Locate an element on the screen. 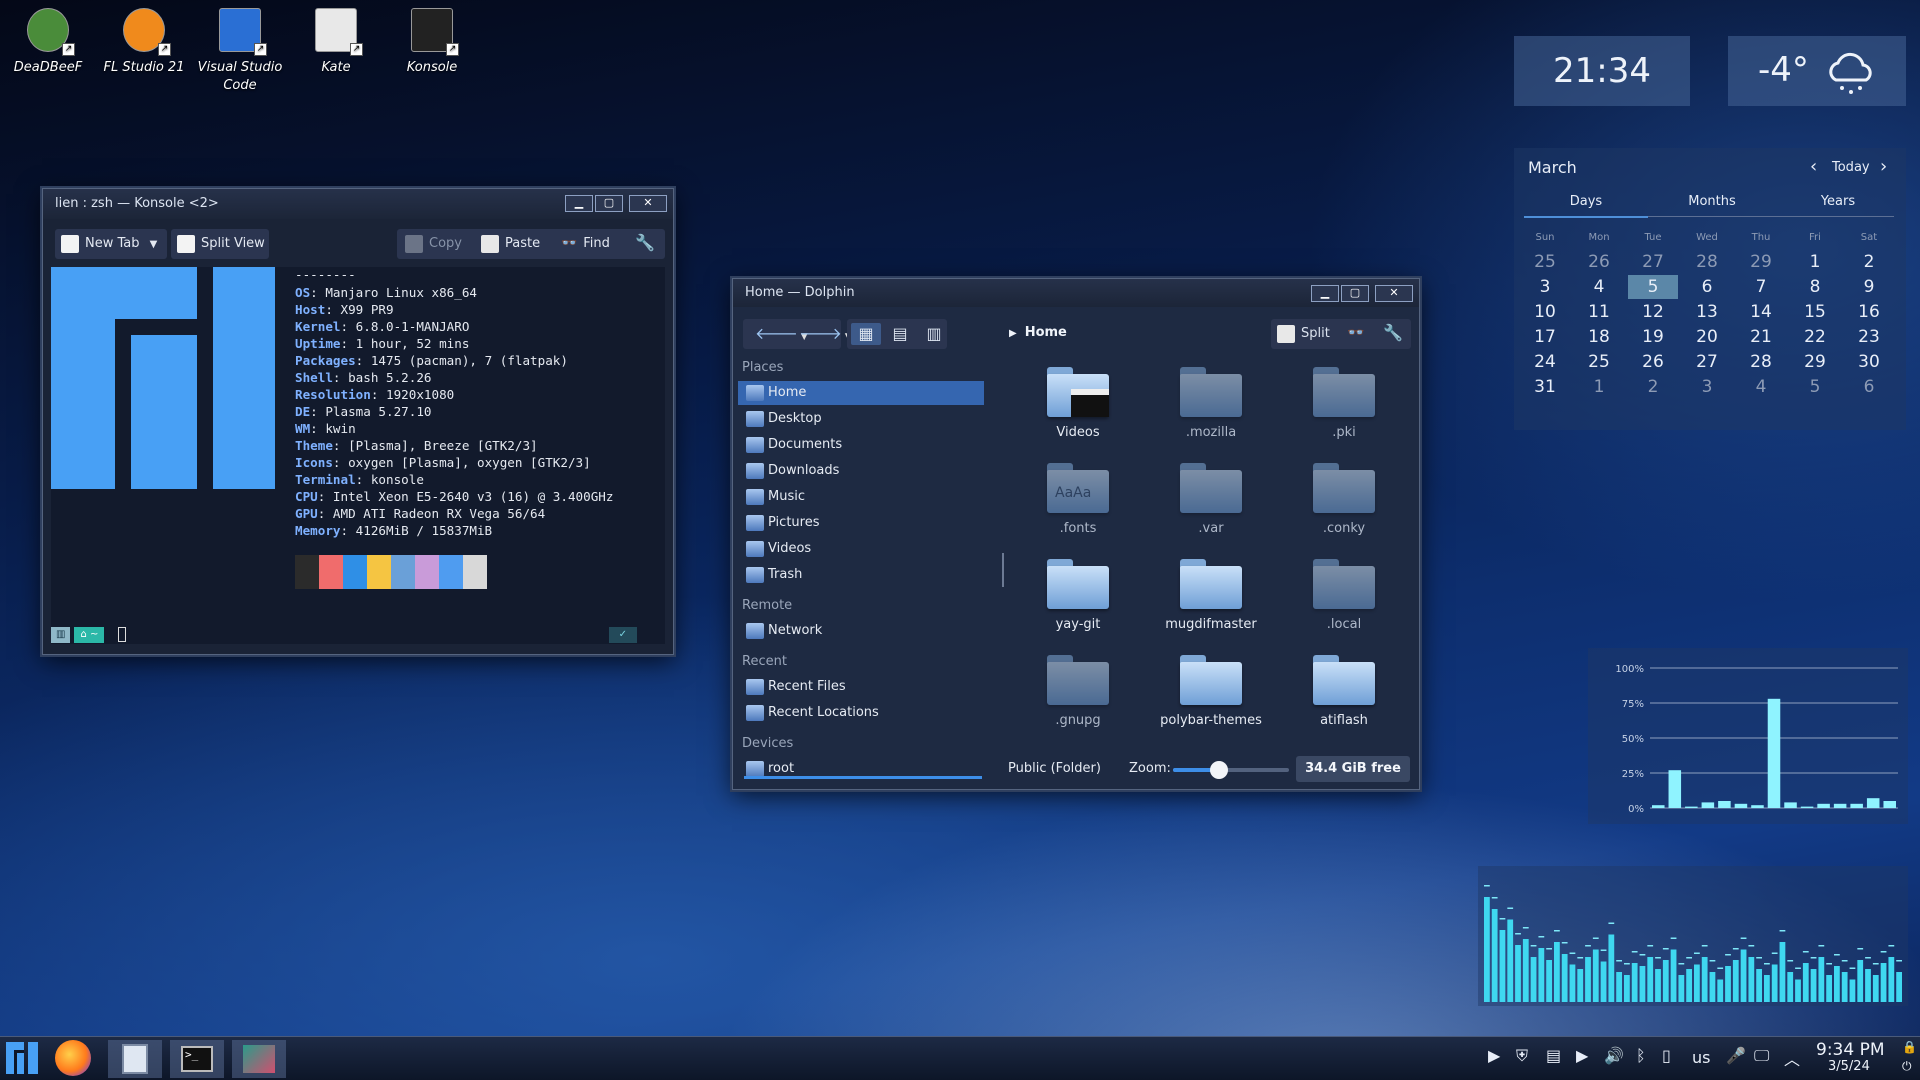 This screenshot has height=1080, width=1920. calendar-day: 31 is located at coordinates (1545, 387).